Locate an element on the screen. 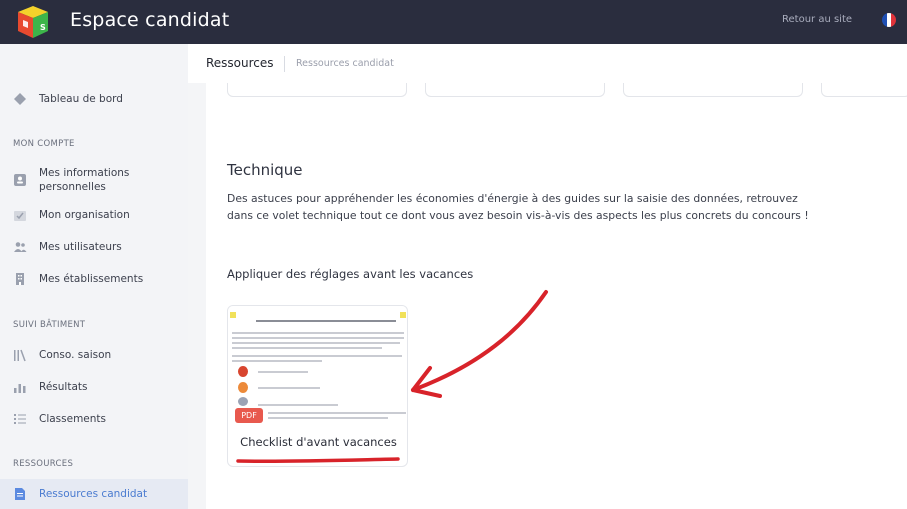 The image size is (907, 509). sidebar-item-label: Tableau de bord is located at coordinates (81, 99).